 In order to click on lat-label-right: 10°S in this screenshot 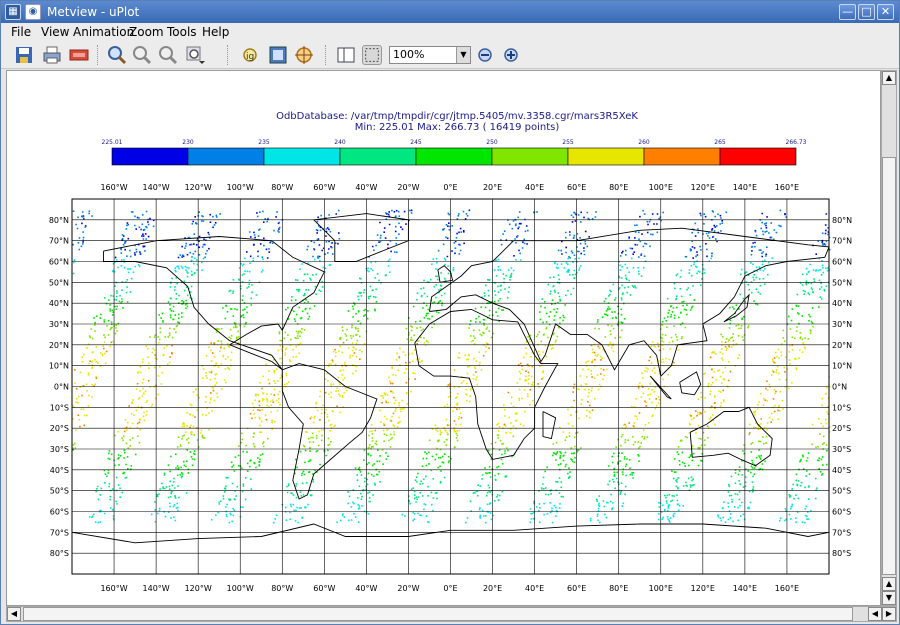, I will do `click(841, 407)`.